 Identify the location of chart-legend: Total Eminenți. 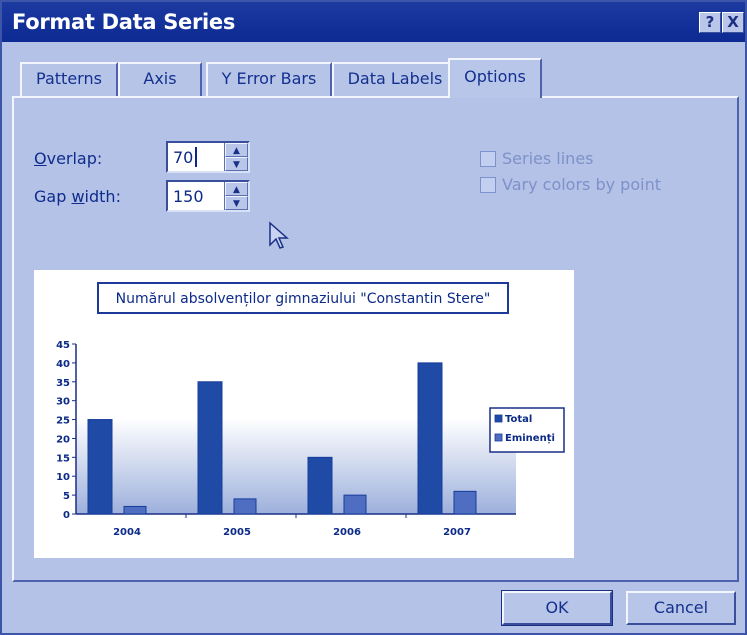
(527, 430).